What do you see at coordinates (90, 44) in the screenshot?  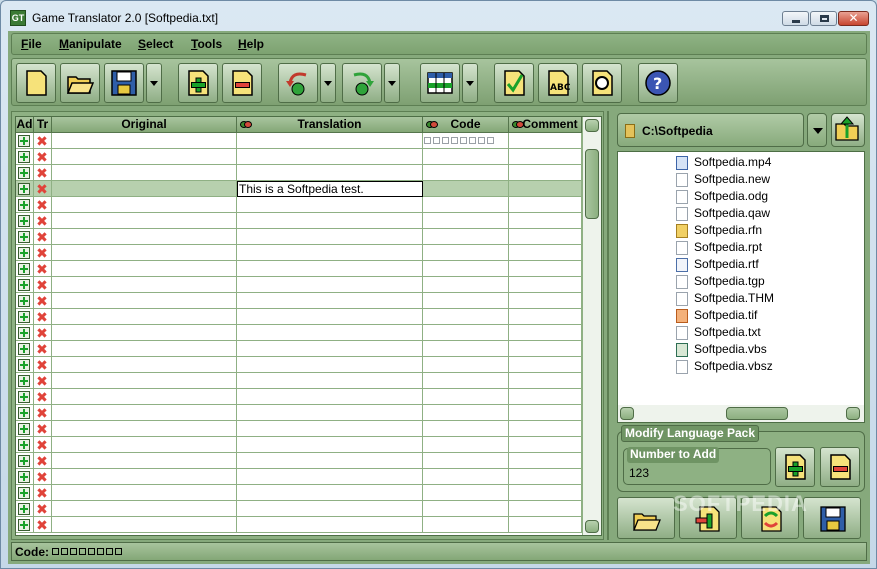 I see `menu-manipulate: Manipulate` at bounding box center [90, 44].